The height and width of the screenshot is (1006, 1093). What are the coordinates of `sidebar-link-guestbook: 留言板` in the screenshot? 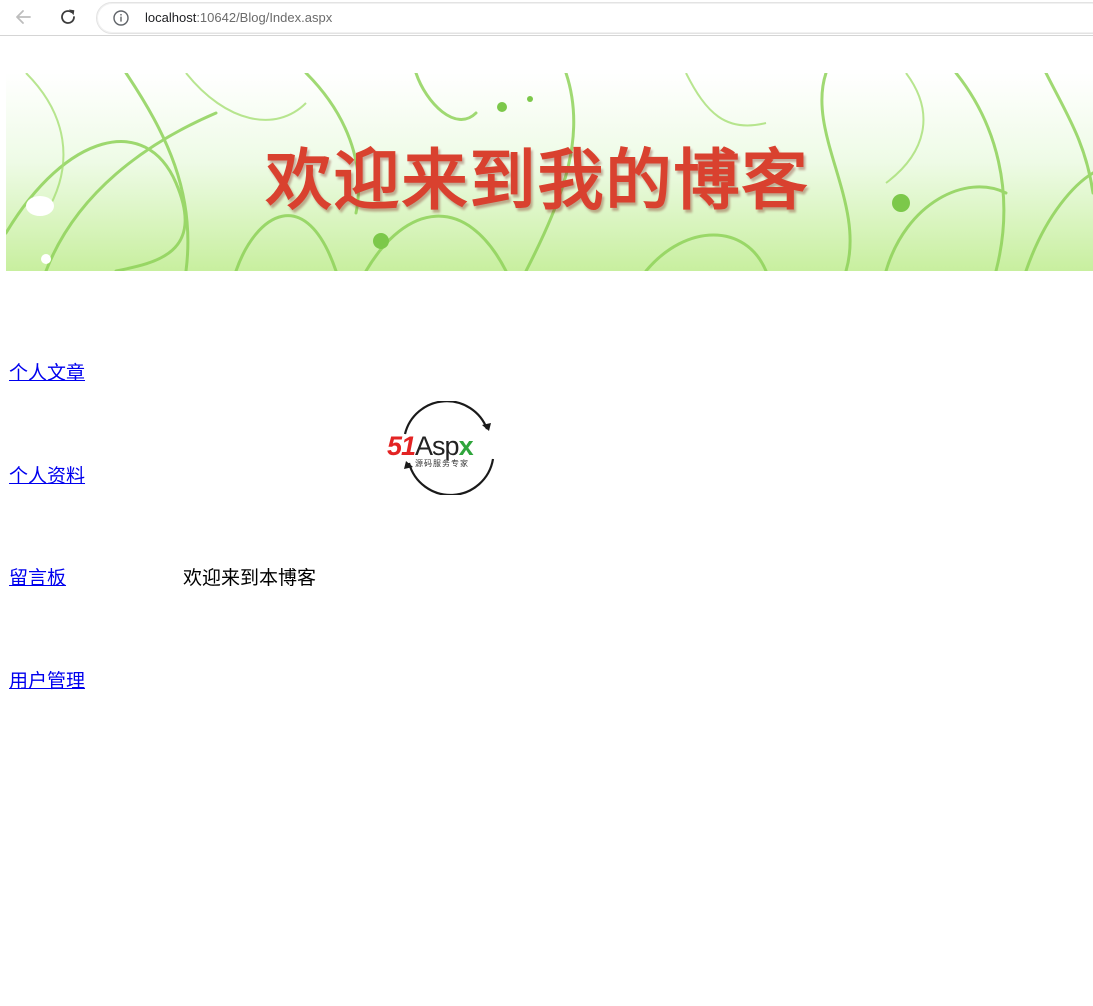 It's located at (37, 578).